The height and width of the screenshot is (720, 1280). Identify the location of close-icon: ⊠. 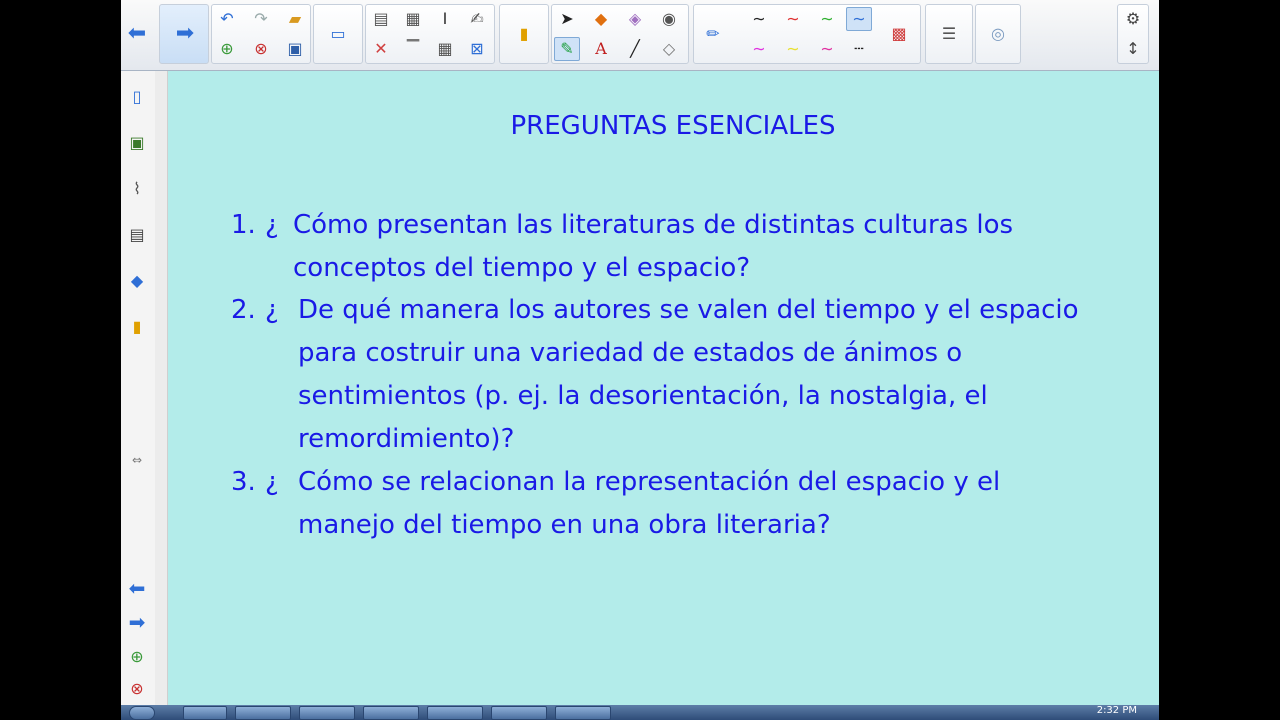
(477, 49).